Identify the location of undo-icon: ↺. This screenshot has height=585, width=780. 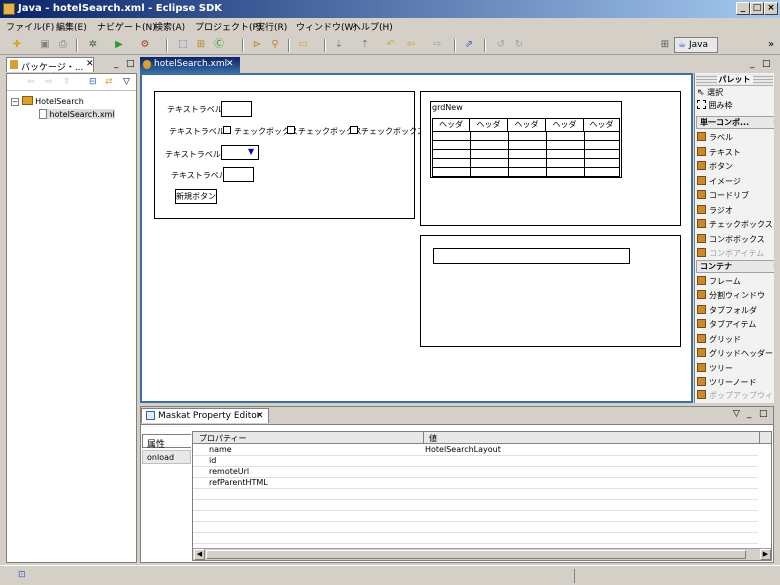
(501, 45).